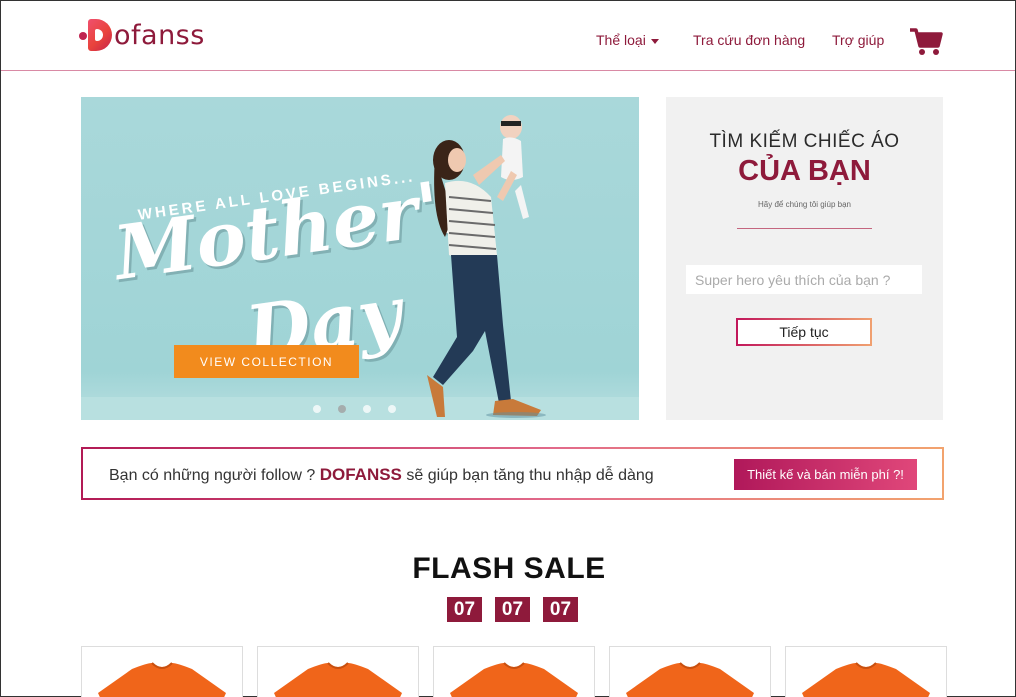 This screenshot has height=697, width=1016. Describe the element at coordinates (96, 35) in the screenshot. I see `logo-mark-icon` at that location.